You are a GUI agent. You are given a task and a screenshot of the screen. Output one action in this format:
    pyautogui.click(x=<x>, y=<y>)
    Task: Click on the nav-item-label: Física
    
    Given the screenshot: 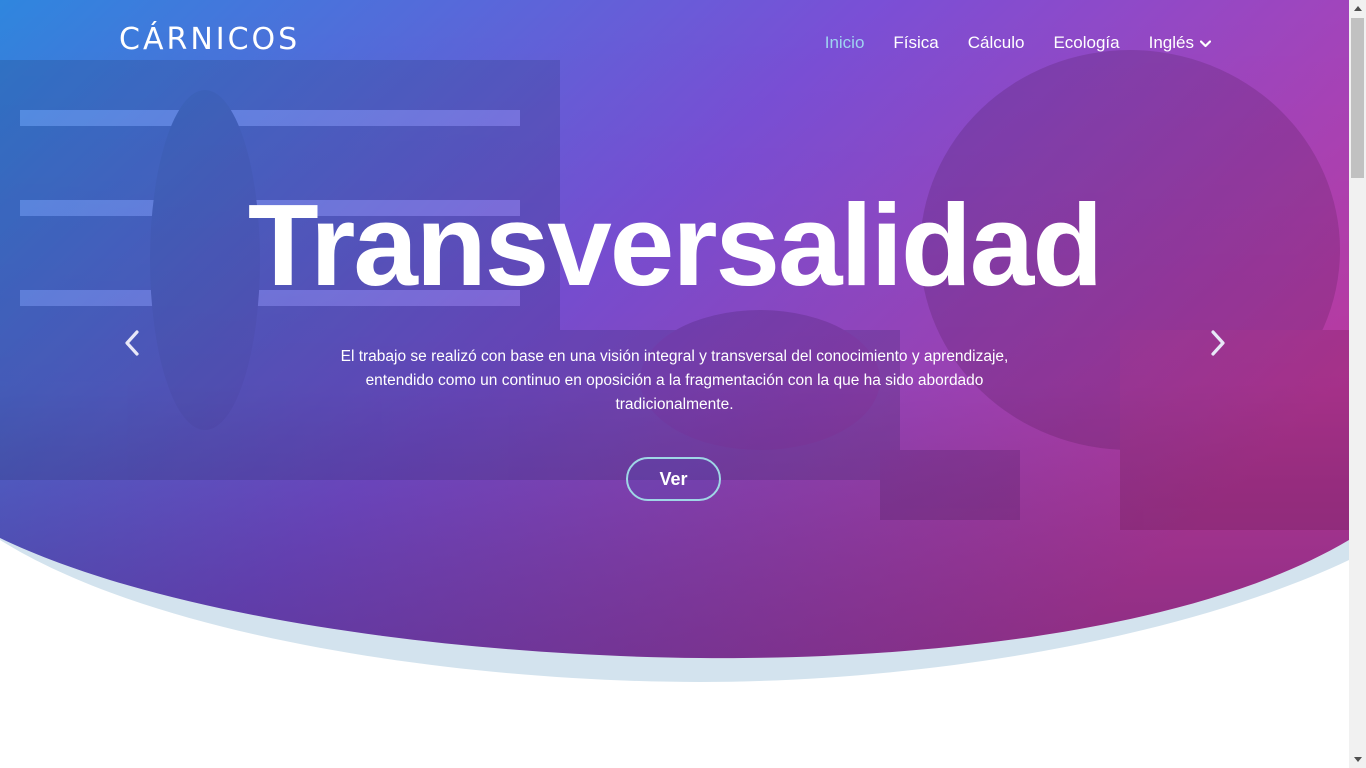 What is the action you would take?
    pyautogui.click(x=916, y=42)
    